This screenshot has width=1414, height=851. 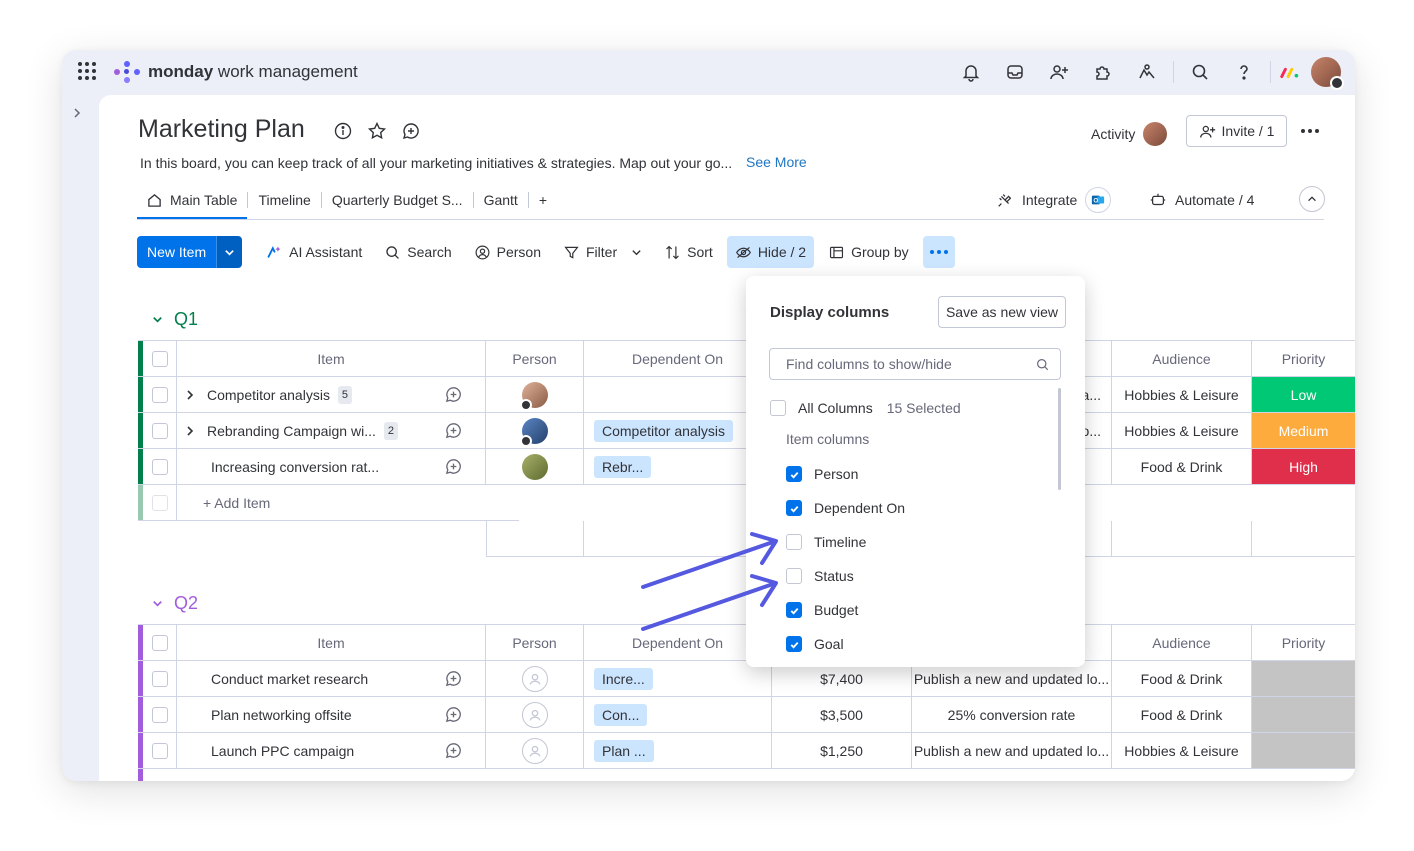 What do you see at coordinates (192, 200) in the screenshot?
I see `tab-main-table: Main Table` at bounding box center [192, 200].